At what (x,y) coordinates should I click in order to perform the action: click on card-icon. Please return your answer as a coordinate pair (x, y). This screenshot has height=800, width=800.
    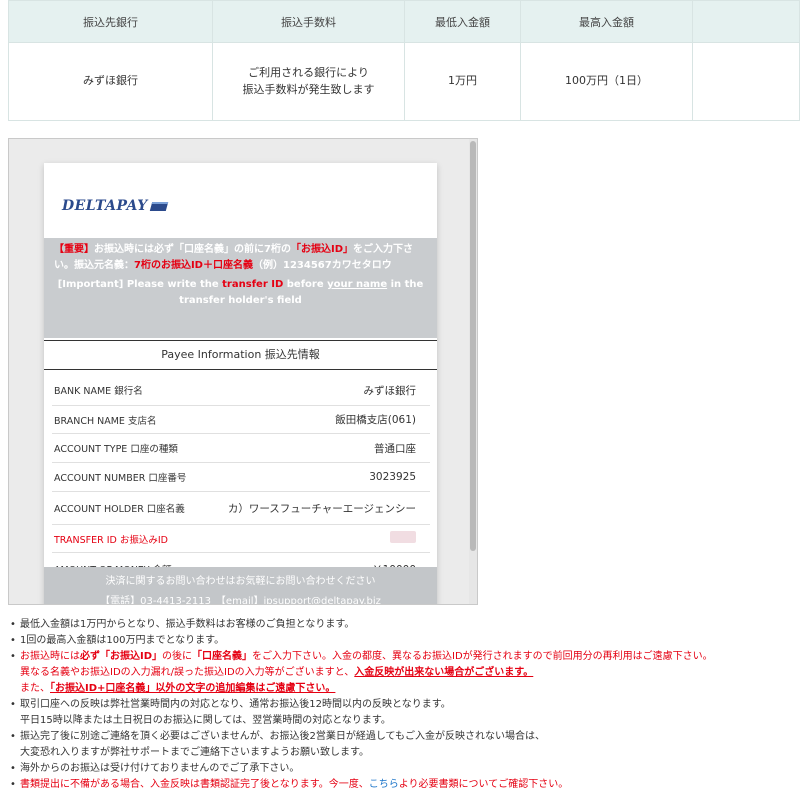
    Looking at the image, I should click on (158, 206).